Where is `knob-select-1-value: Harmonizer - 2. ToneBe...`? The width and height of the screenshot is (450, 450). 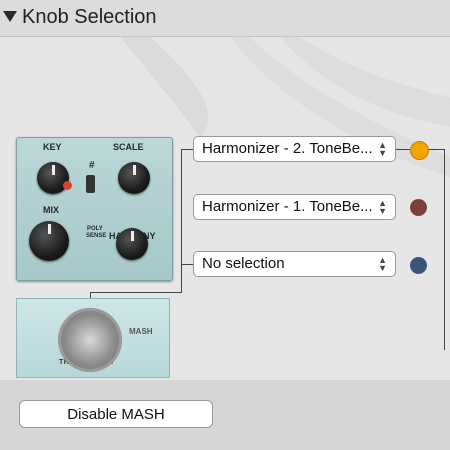 knob-select-1-value: Harmonizer - 2. ToneBe... is located at coordinates (287, 148).